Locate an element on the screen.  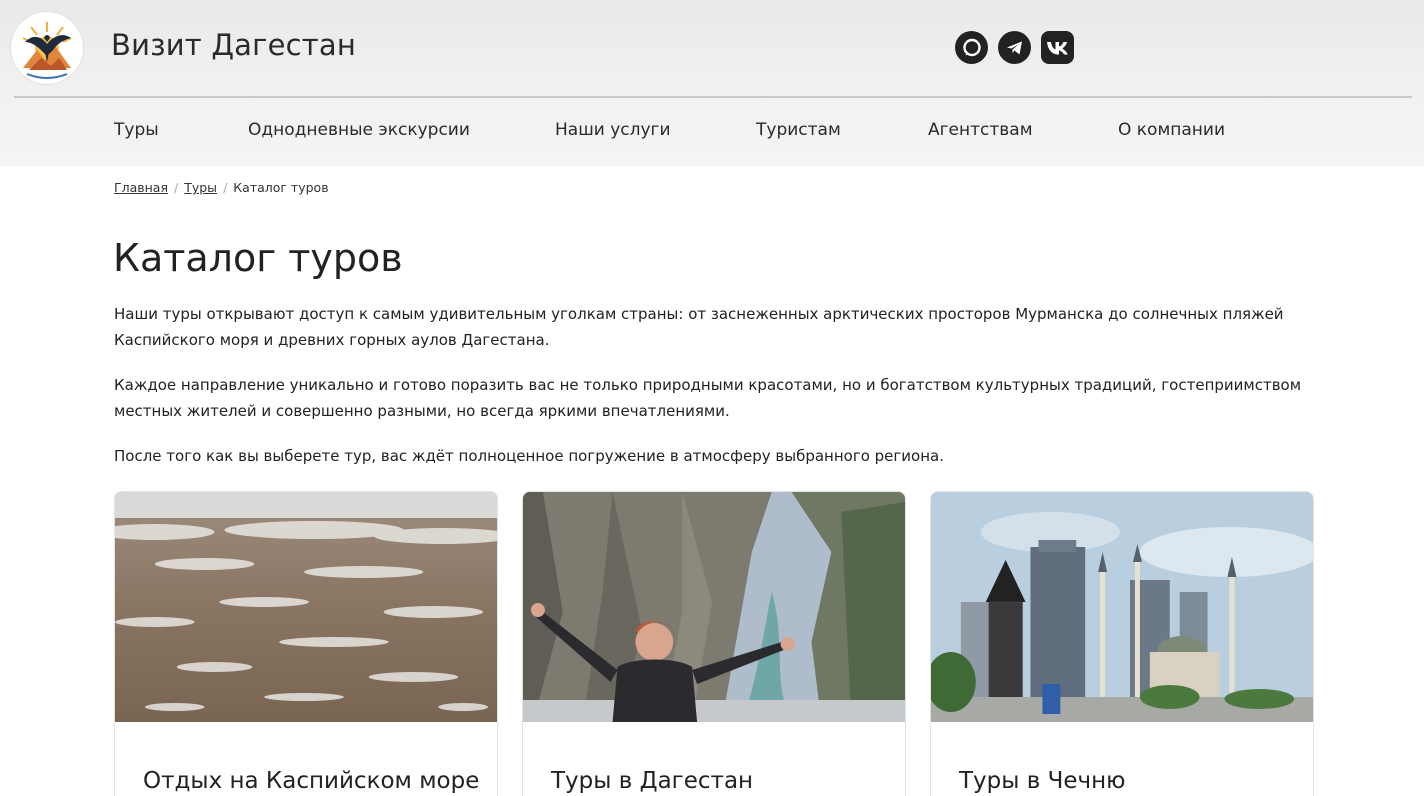
telegram-icon is located at coordinates (1014, 47).